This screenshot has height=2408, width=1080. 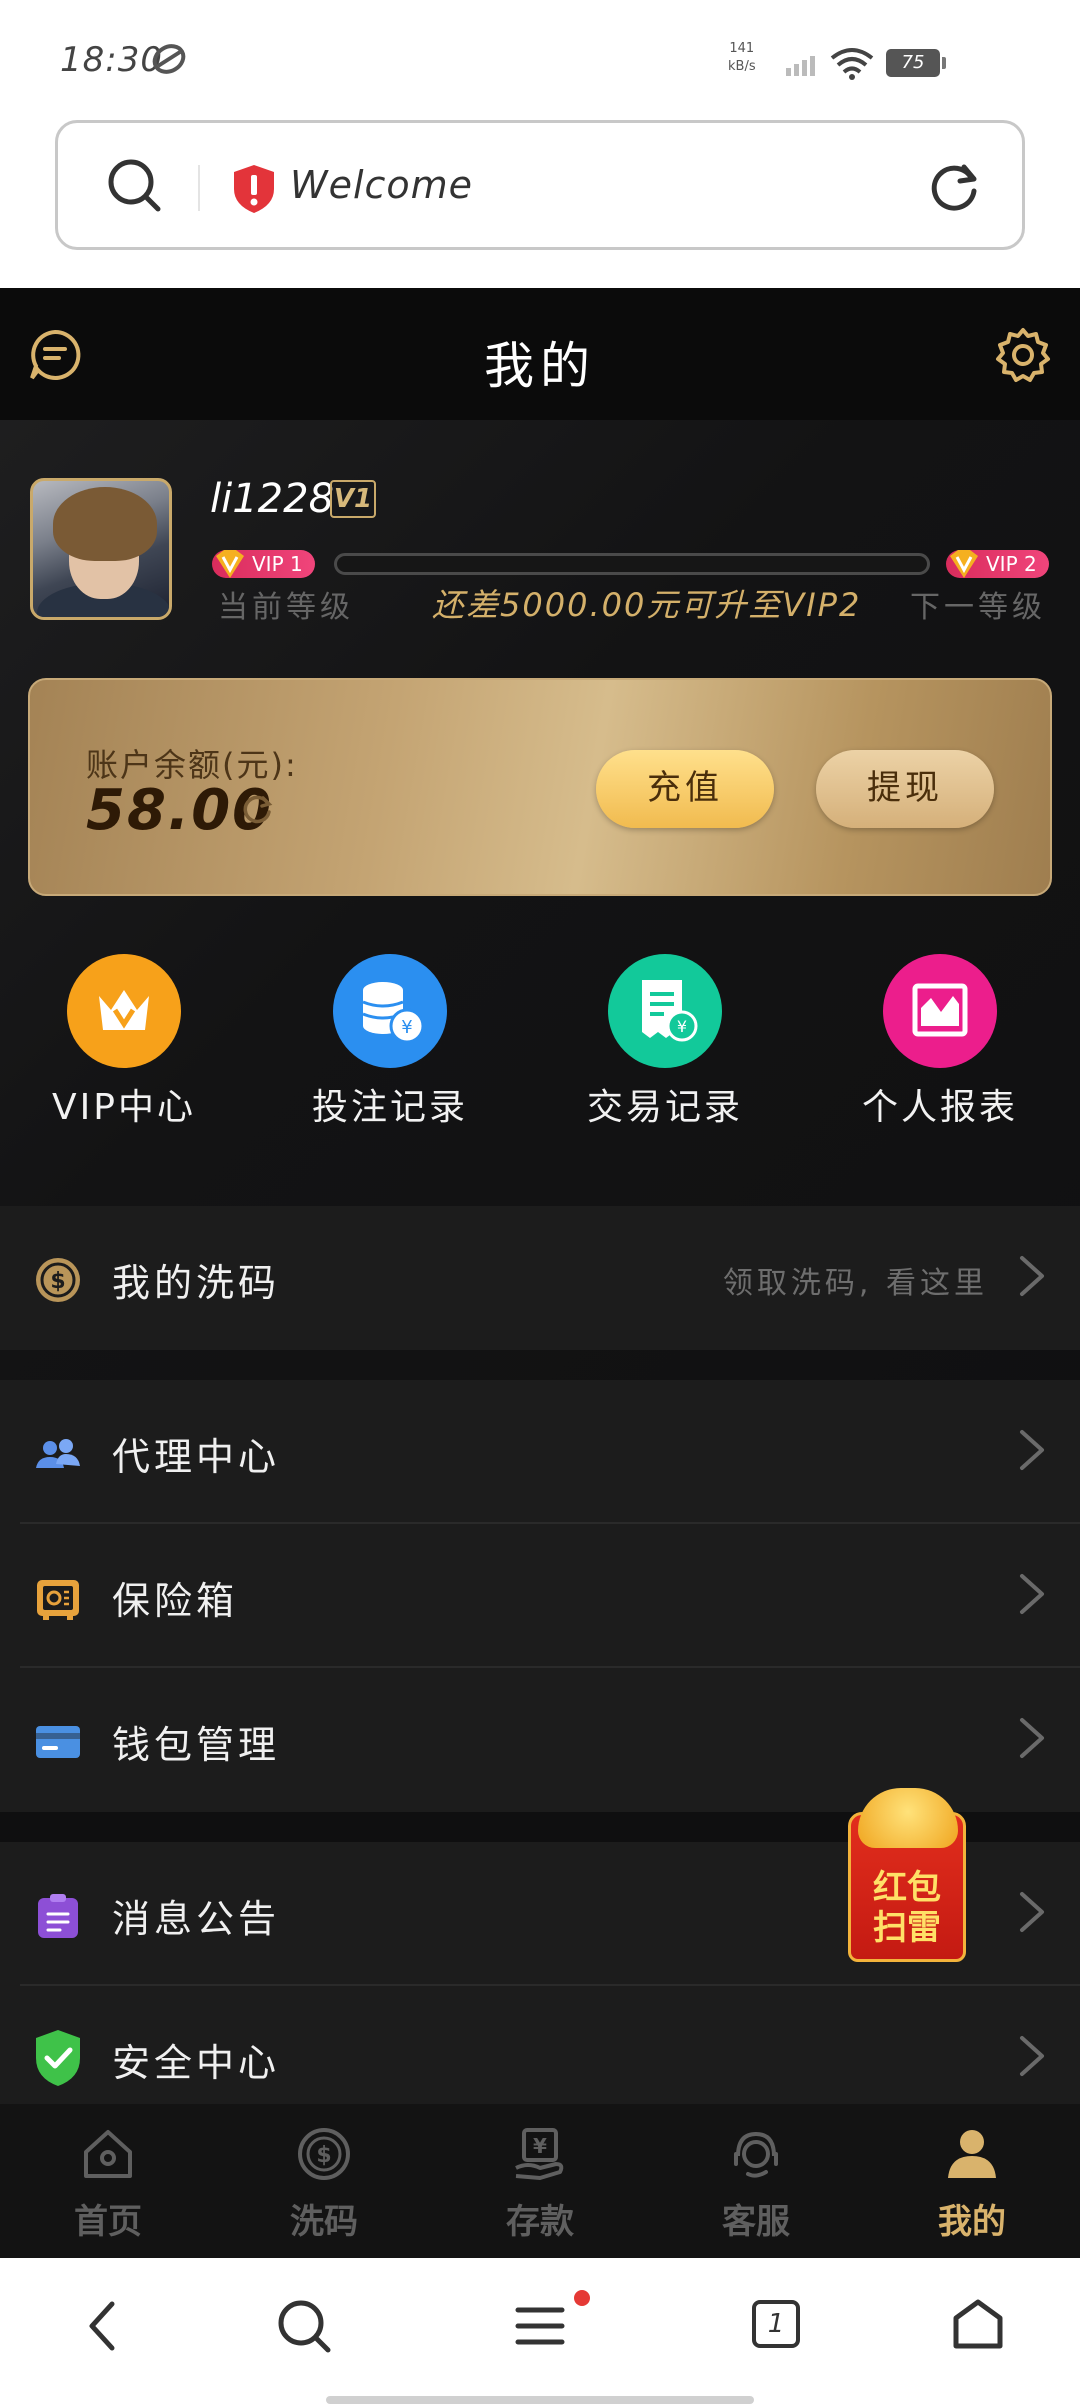 I want to click on back-icon, so click(x=102, y=2326).